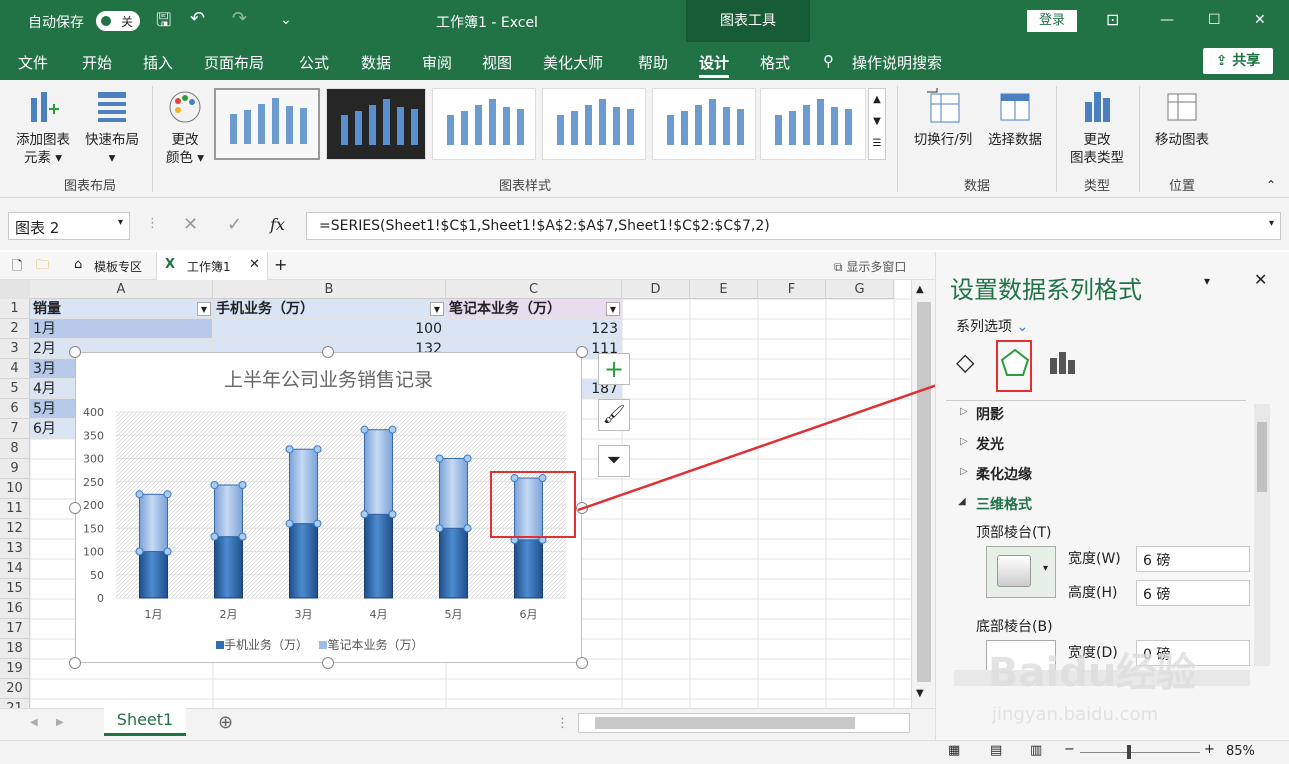 The height and width of the screenshot is (764, 1289). What do you see at coordinates (877, 124) in the screenshot?
I see `styles-scroll: ▲ ▼ ☰` at bounding box center [877, 124].